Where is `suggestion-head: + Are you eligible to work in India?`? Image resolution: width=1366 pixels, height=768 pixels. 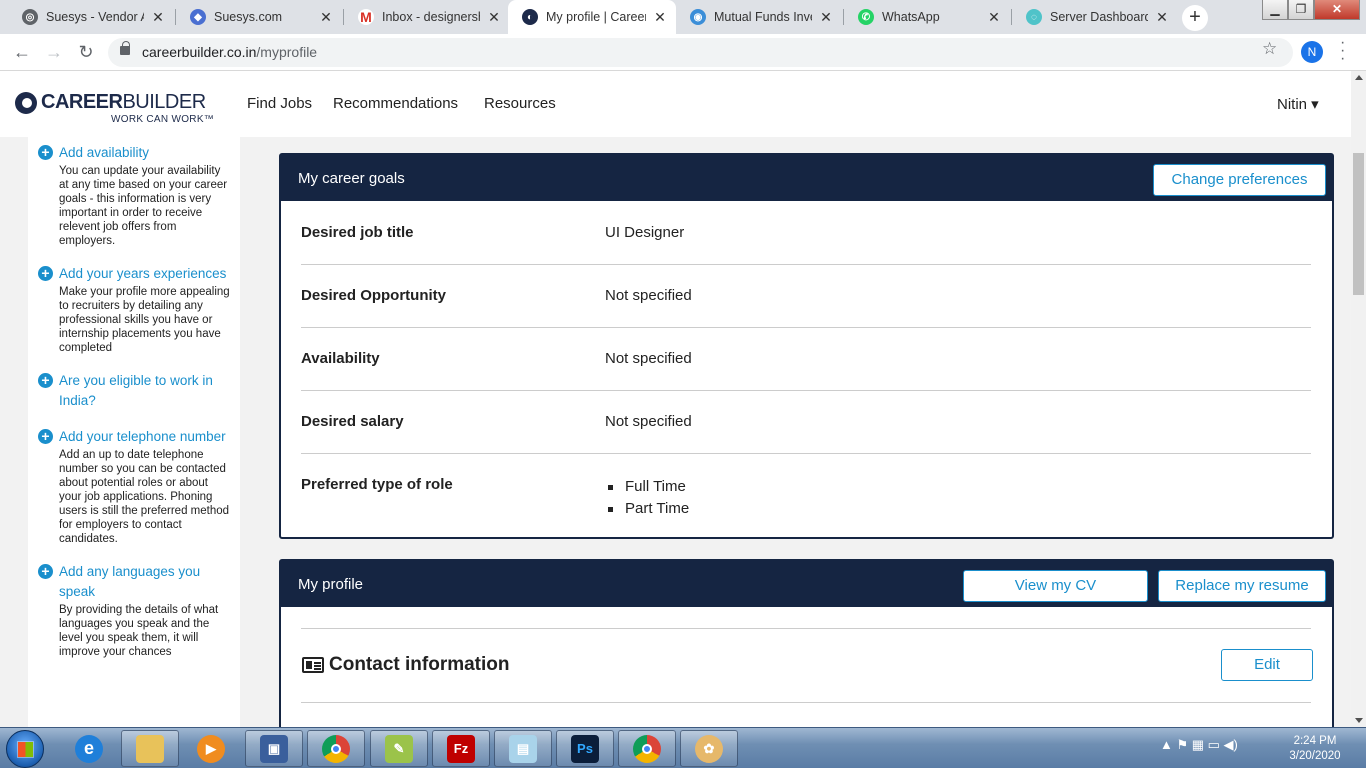 suggestion-head: + Are you eligible to work in India? is located at coordinates (134, 391).